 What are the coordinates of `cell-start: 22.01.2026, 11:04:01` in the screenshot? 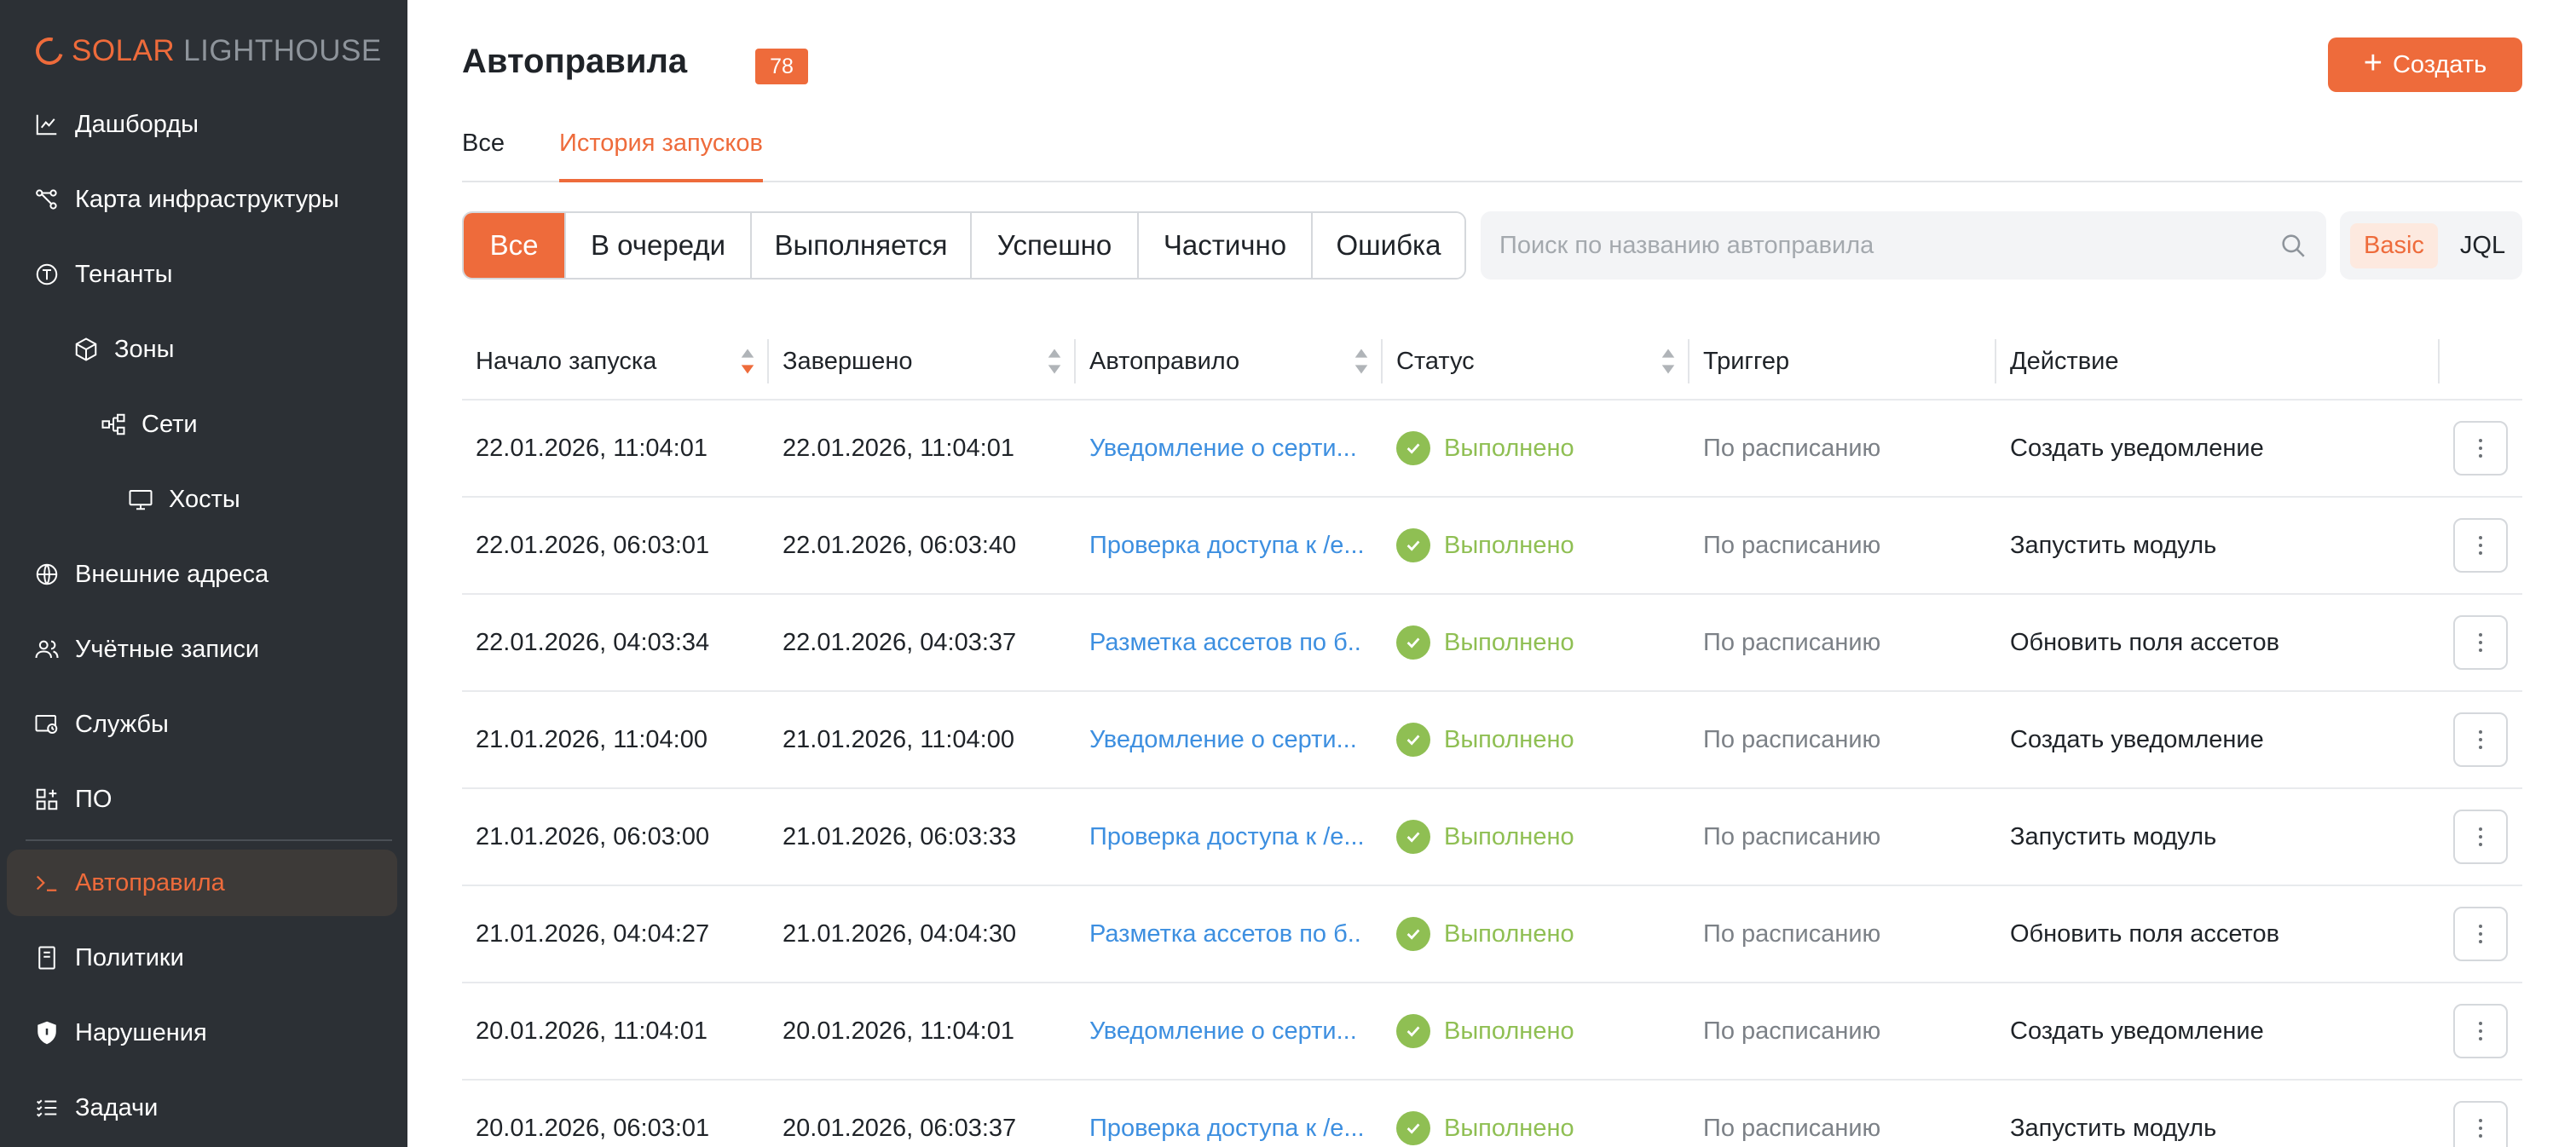 It's located at (592, 448).